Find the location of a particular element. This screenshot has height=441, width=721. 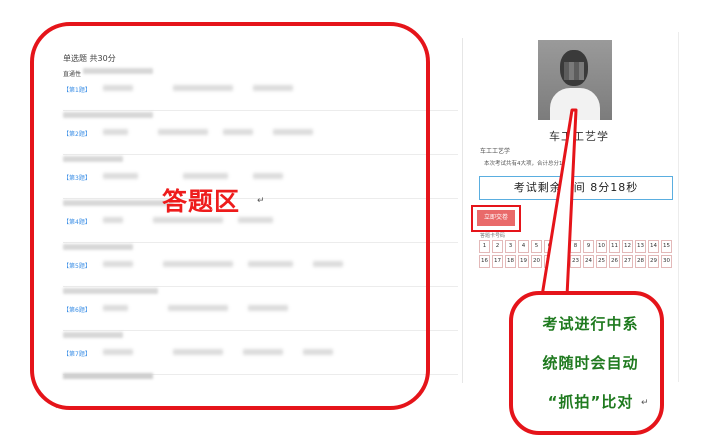

question-number-cell: 6 is located at coordinates (549, 246).